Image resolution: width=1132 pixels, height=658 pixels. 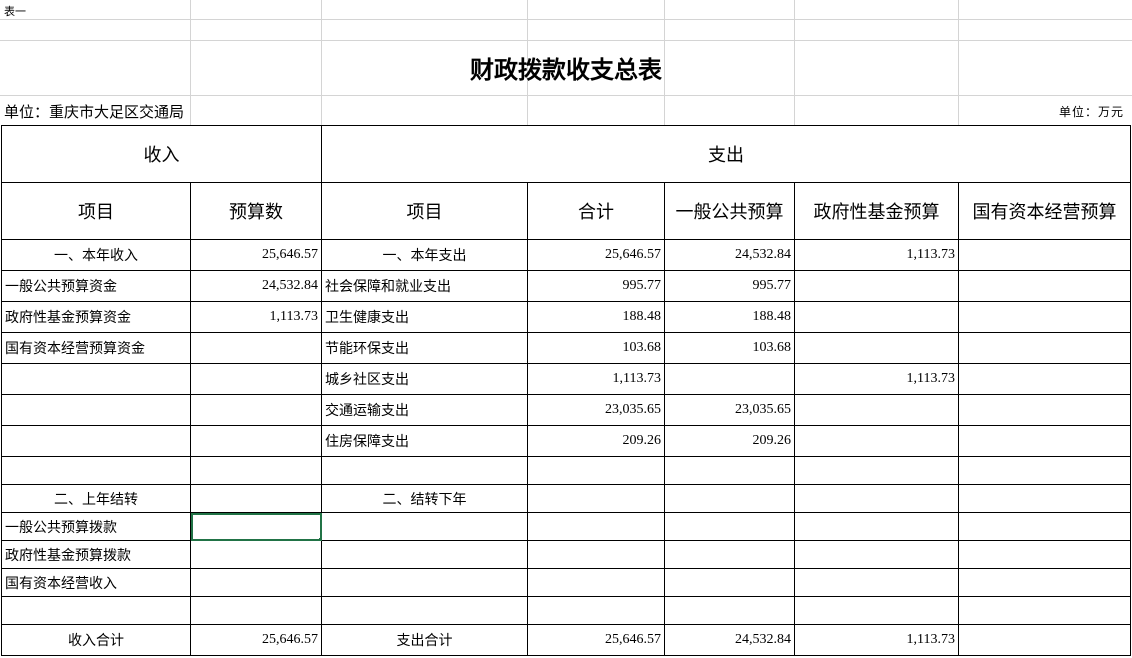 What do you see at coordinates (424, 379) in the screenshot?
I see `cell: 城乡社区支出` at bounding box center [424, 379].